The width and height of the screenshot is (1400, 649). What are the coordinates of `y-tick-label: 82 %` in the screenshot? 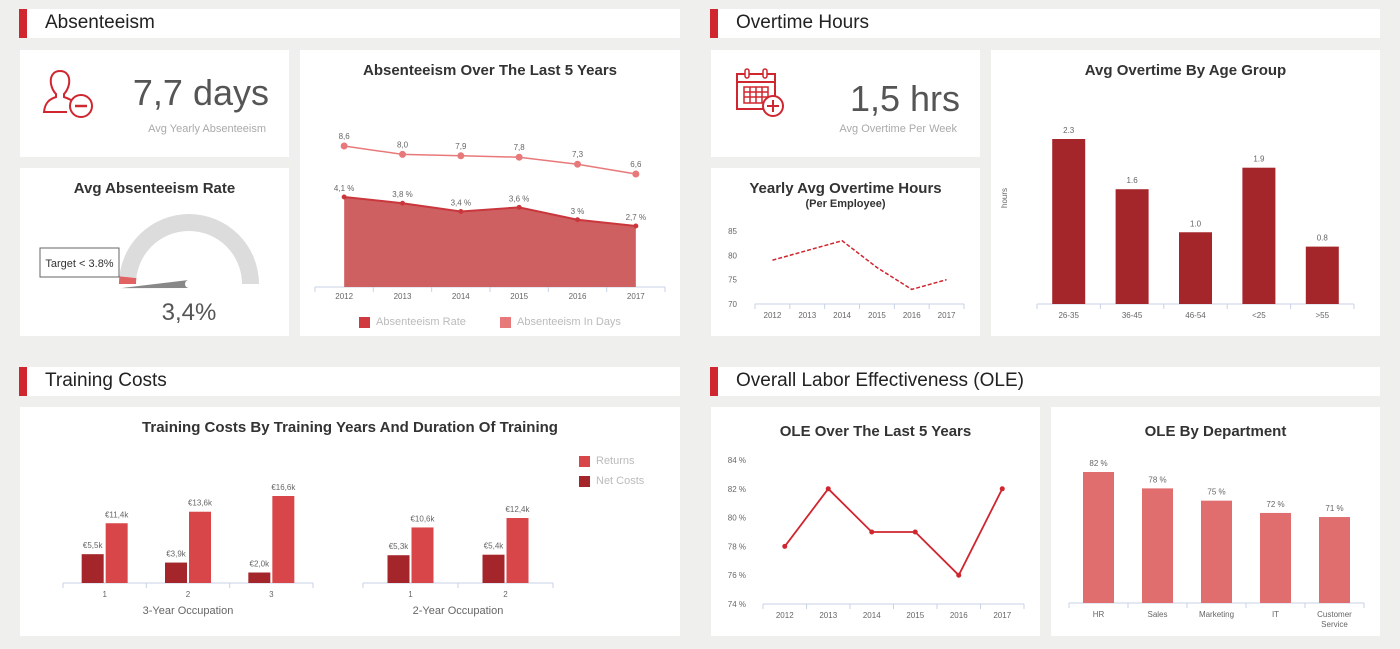 It's located at (737, 489).